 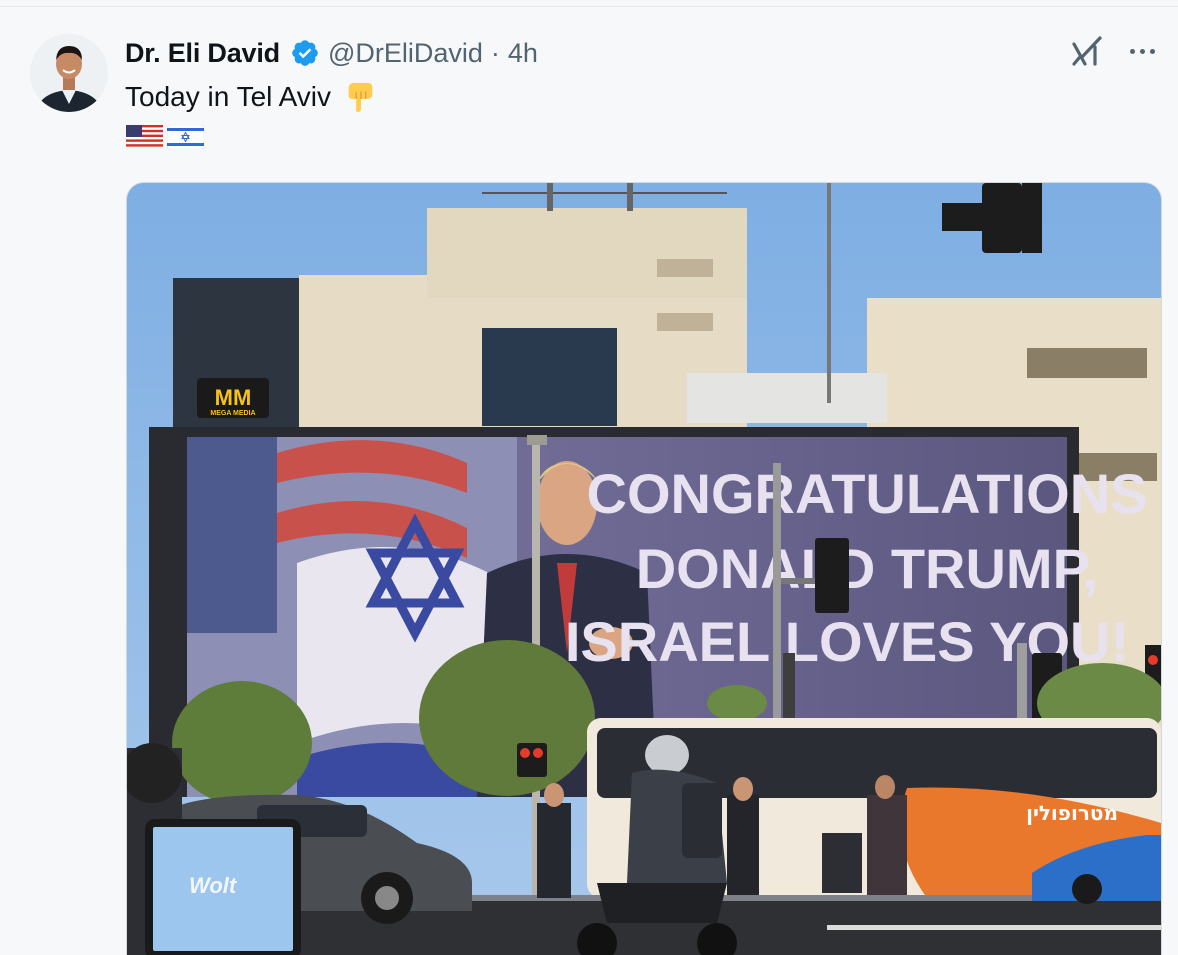 What do you see at coordinates (1072, 813) in the screenshot?
I see `bus-company-text: מטרופולין` at bounding box center [1072, 813].